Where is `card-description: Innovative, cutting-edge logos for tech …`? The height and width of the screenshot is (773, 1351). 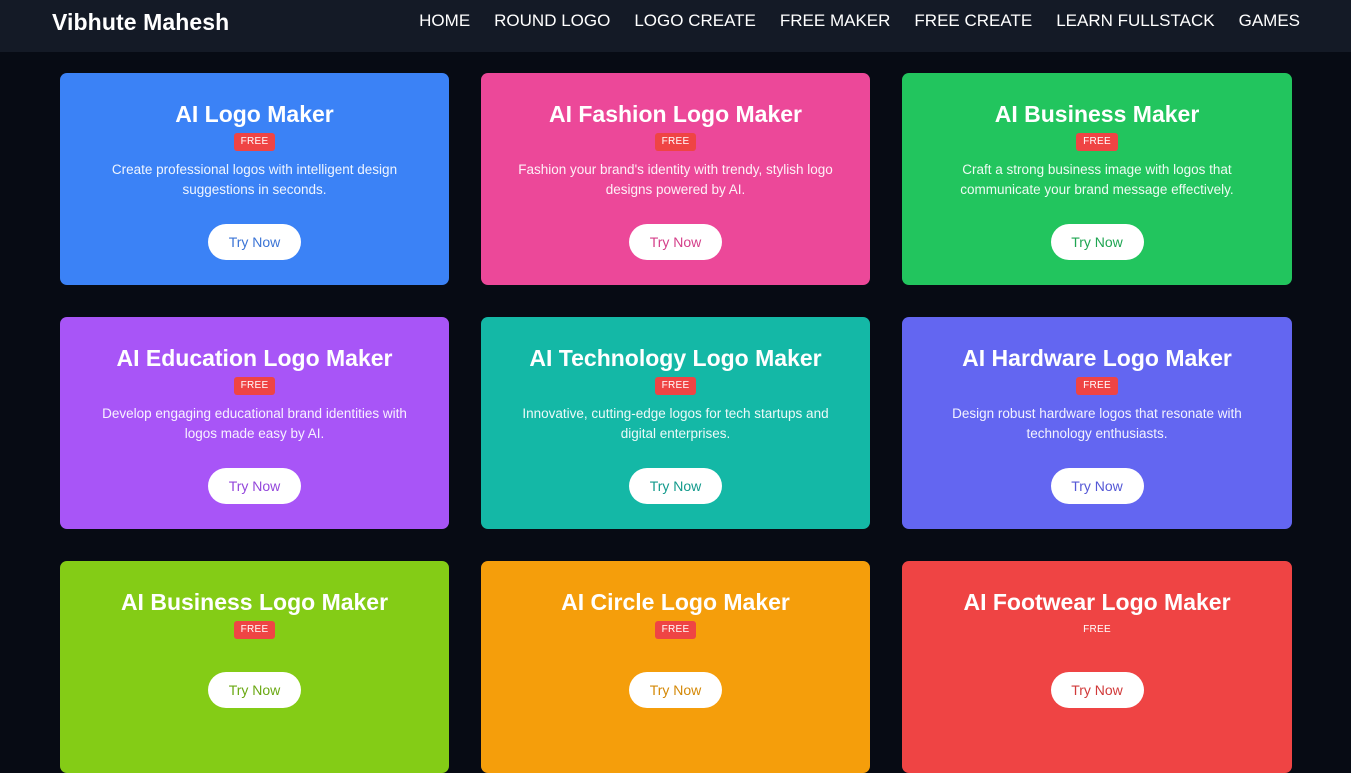
card-description: Innovative, cutting-edge logos for tech … is located at coordinates (675, 423).